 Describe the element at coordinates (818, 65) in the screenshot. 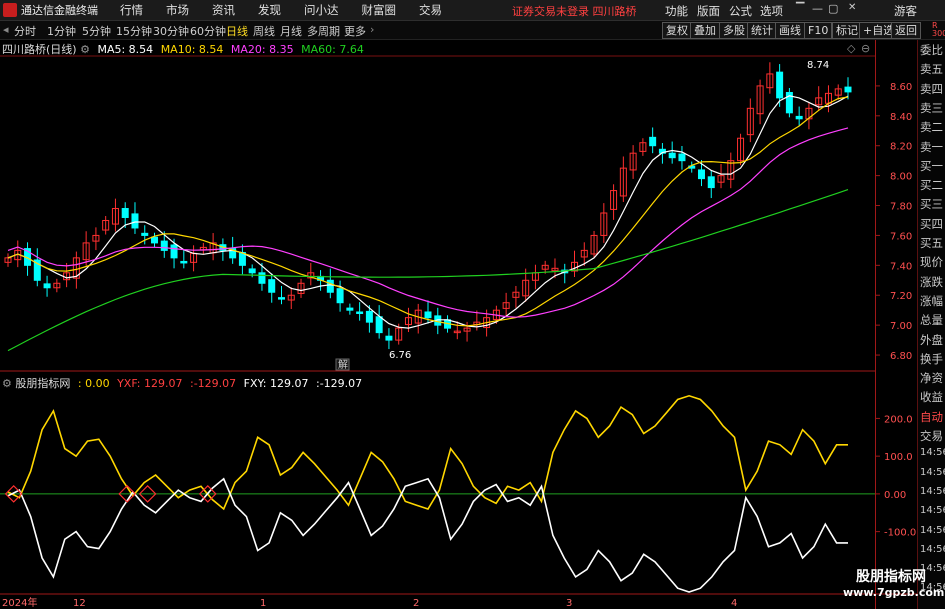

I see `high-price-label: 8.74` at that location.